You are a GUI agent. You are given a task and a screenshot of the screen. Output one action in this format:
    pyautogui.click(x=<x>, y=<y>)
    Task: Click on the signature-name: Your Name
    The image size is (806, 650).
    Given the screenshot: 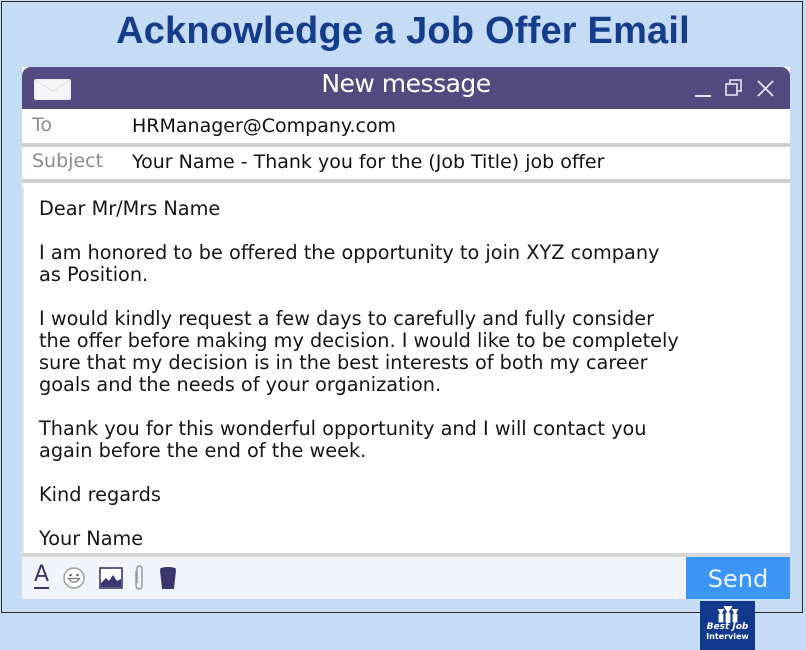 What is the action you would take?
    pyautogui.click(x=91, y=538)
    